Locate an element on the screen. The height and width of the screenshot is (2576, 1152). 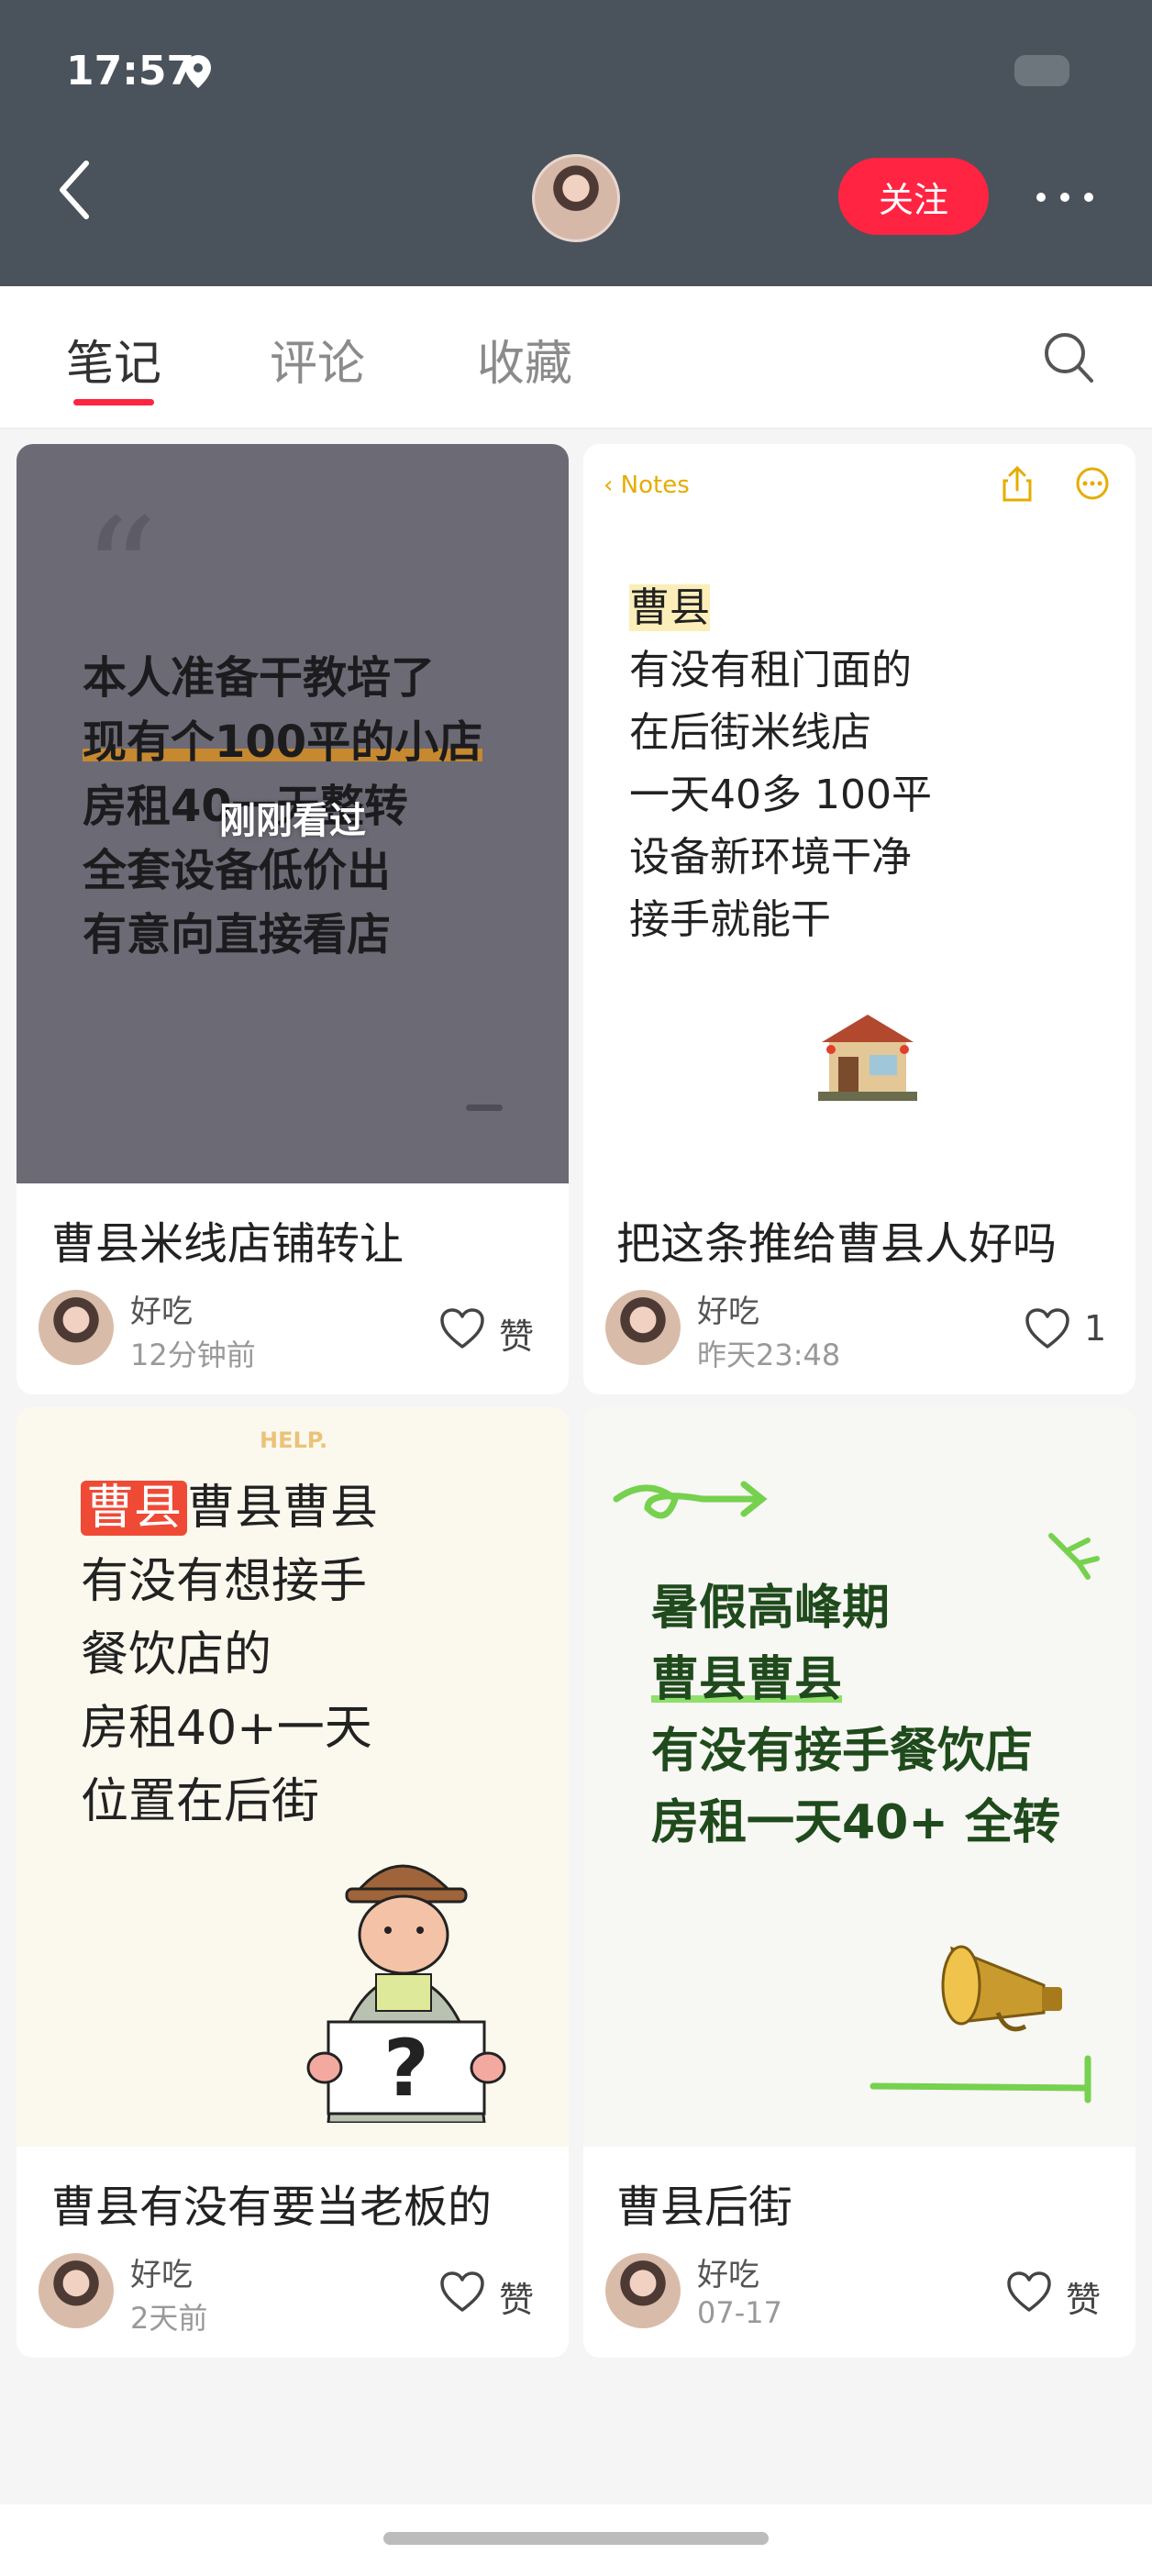
notes-back-link: ‹ Notes is located at coordinates (647, 485).